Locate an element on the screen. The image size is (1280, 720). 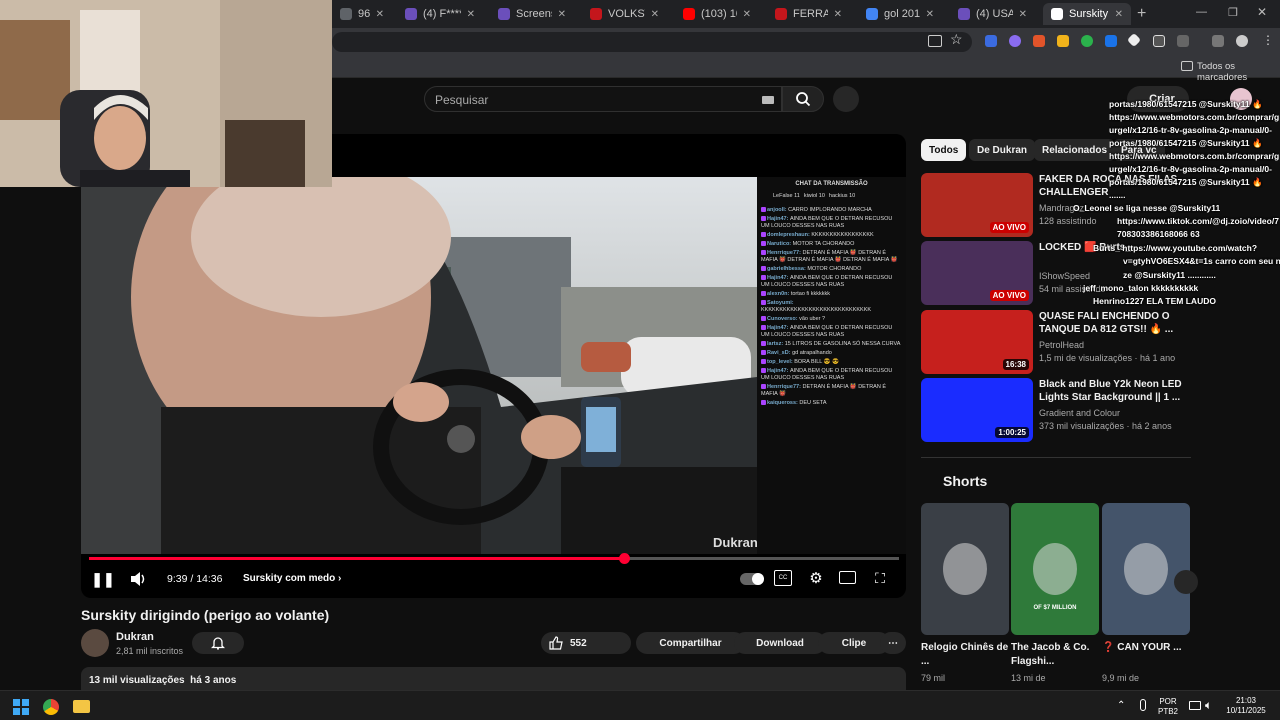
video-thumbnail: 16:38 is located at coordinates (977, 342).